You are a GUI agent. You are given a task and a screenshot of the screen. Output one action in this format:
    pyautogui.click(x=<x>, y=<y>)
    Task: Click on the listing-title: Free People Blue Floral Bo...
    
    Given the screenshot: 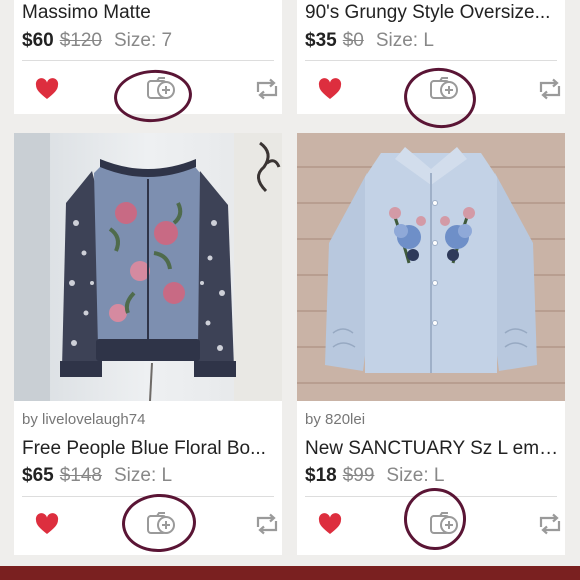 What is the action you would take?
    pyautogui.click(x=150, y=449)
    